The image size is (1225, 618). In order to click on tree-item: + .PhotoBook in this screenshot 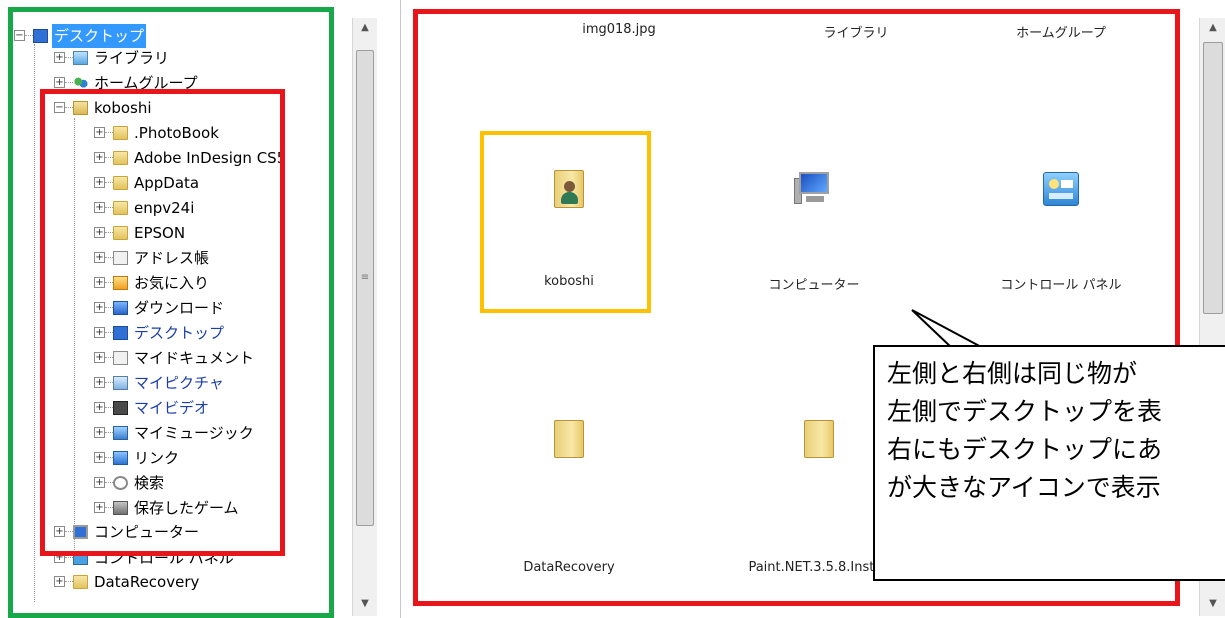, I will do `click(175, 133)`.